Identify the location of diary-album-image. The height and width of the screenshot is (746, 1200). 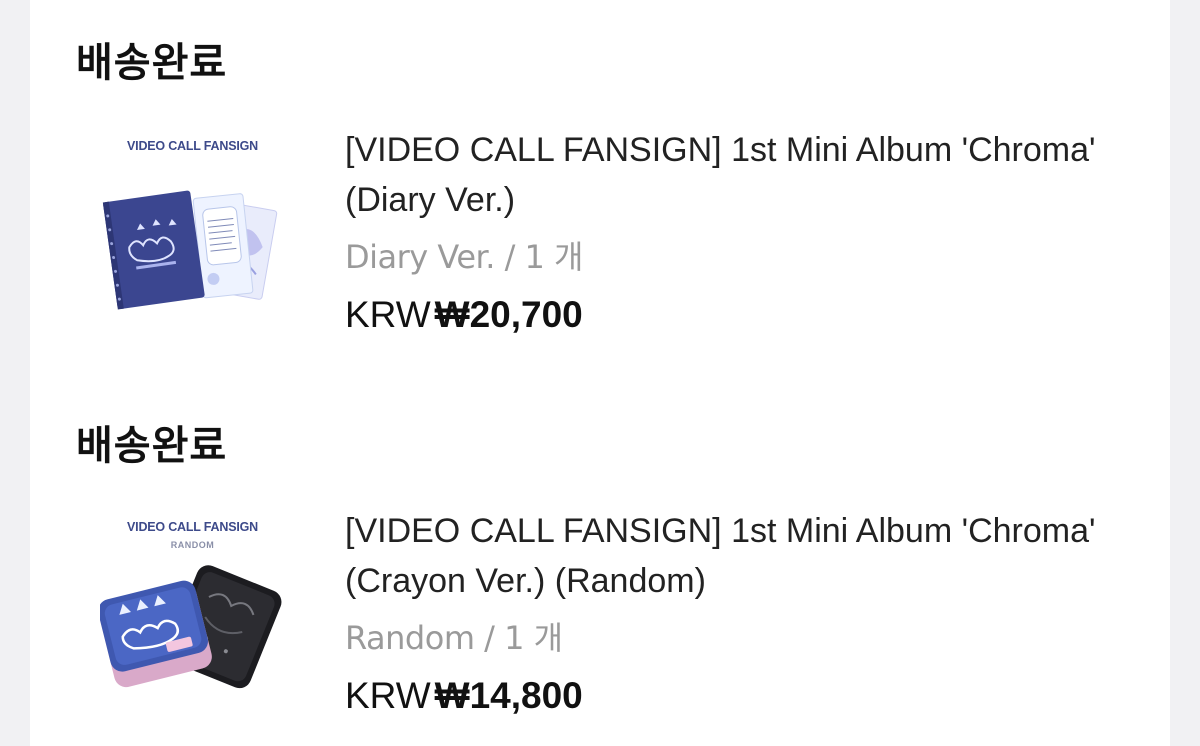
(190, 250).